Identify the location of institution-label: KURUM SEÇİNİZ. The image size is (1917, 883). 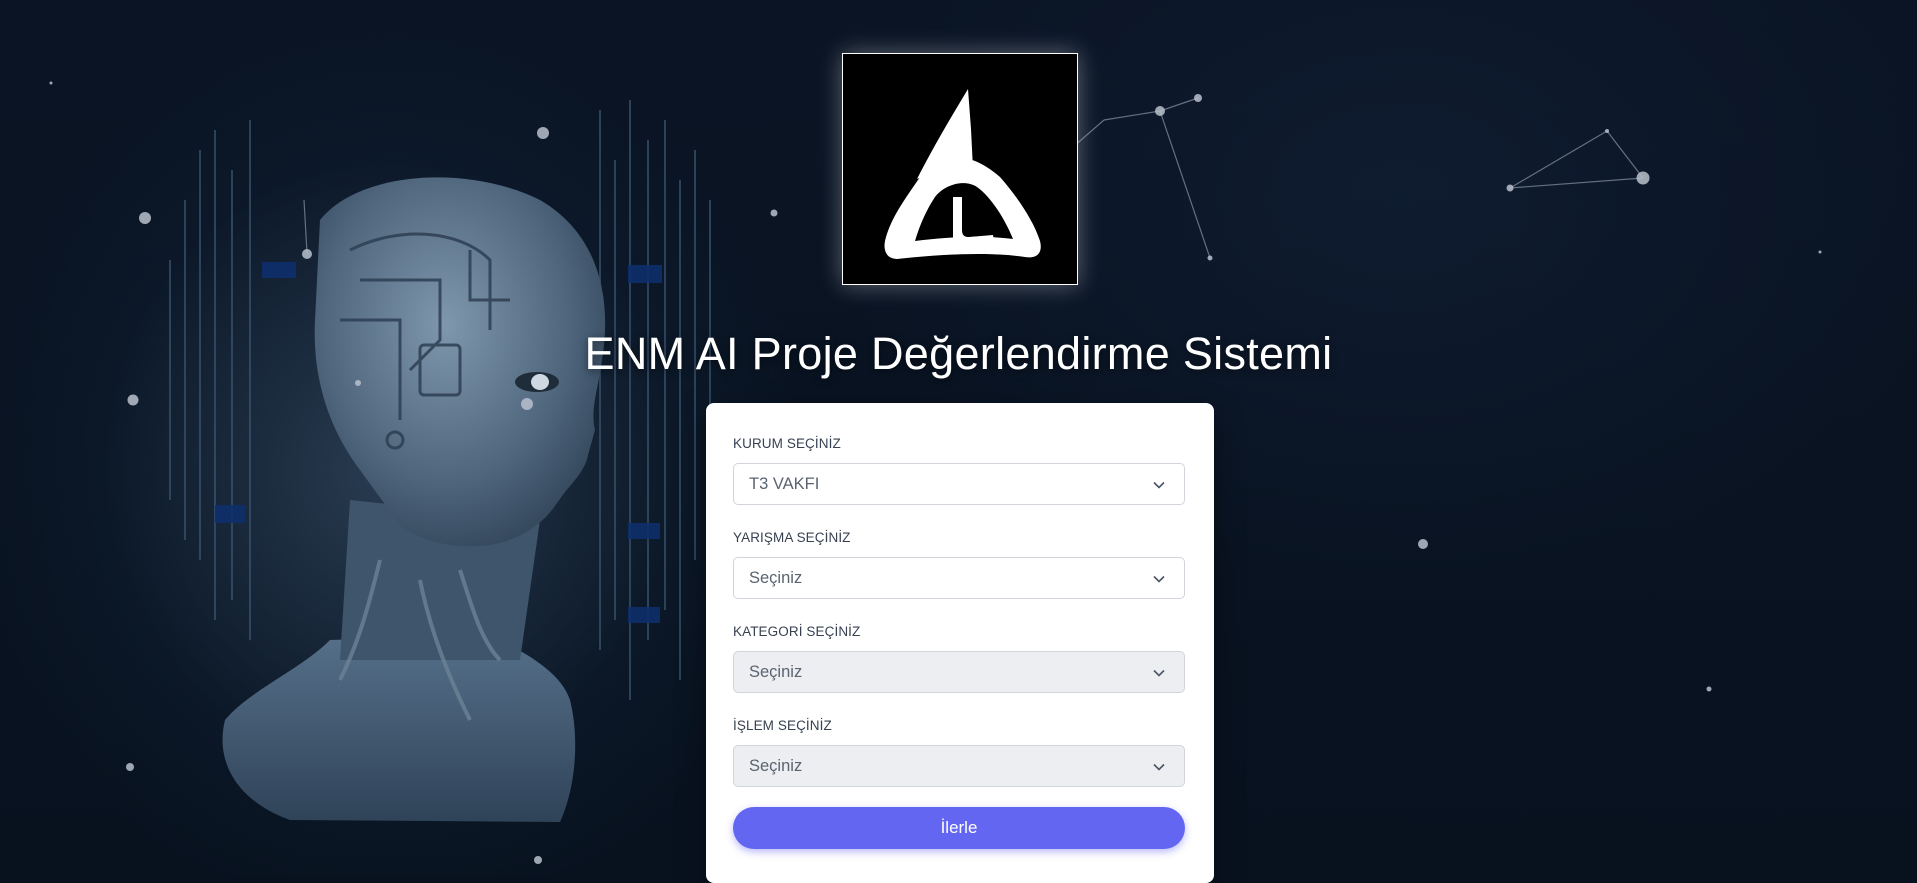
(787, 443).